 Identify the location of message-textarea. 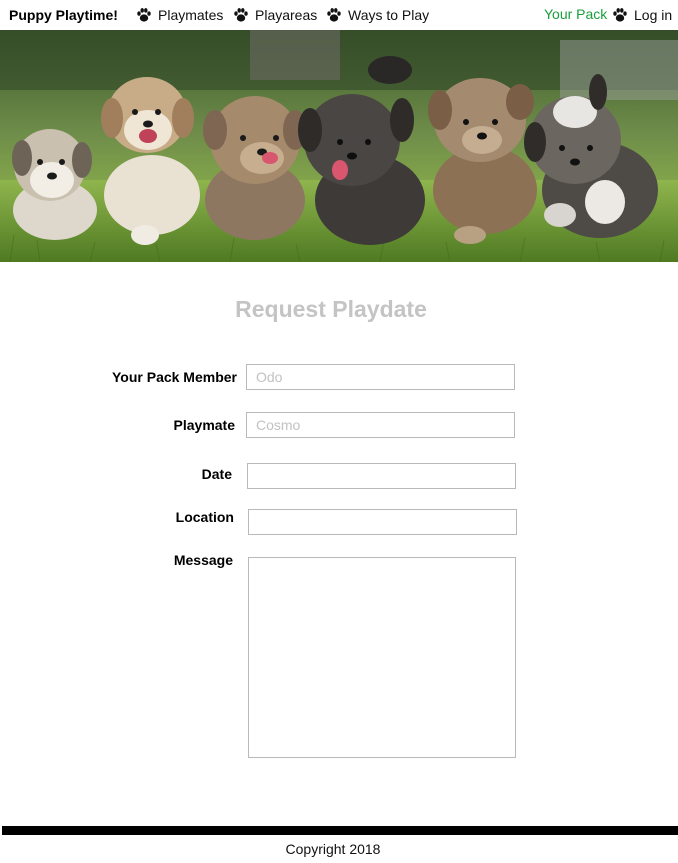
(382, 657).